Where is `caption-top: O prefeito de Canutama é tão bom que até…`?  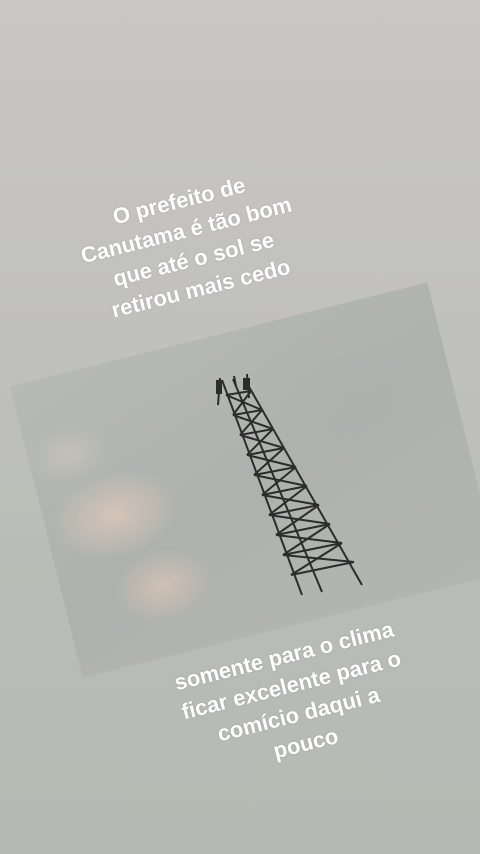
caption-top: O prefeito de Canutama é tão bom que até… is located at coordinates (189, 245).